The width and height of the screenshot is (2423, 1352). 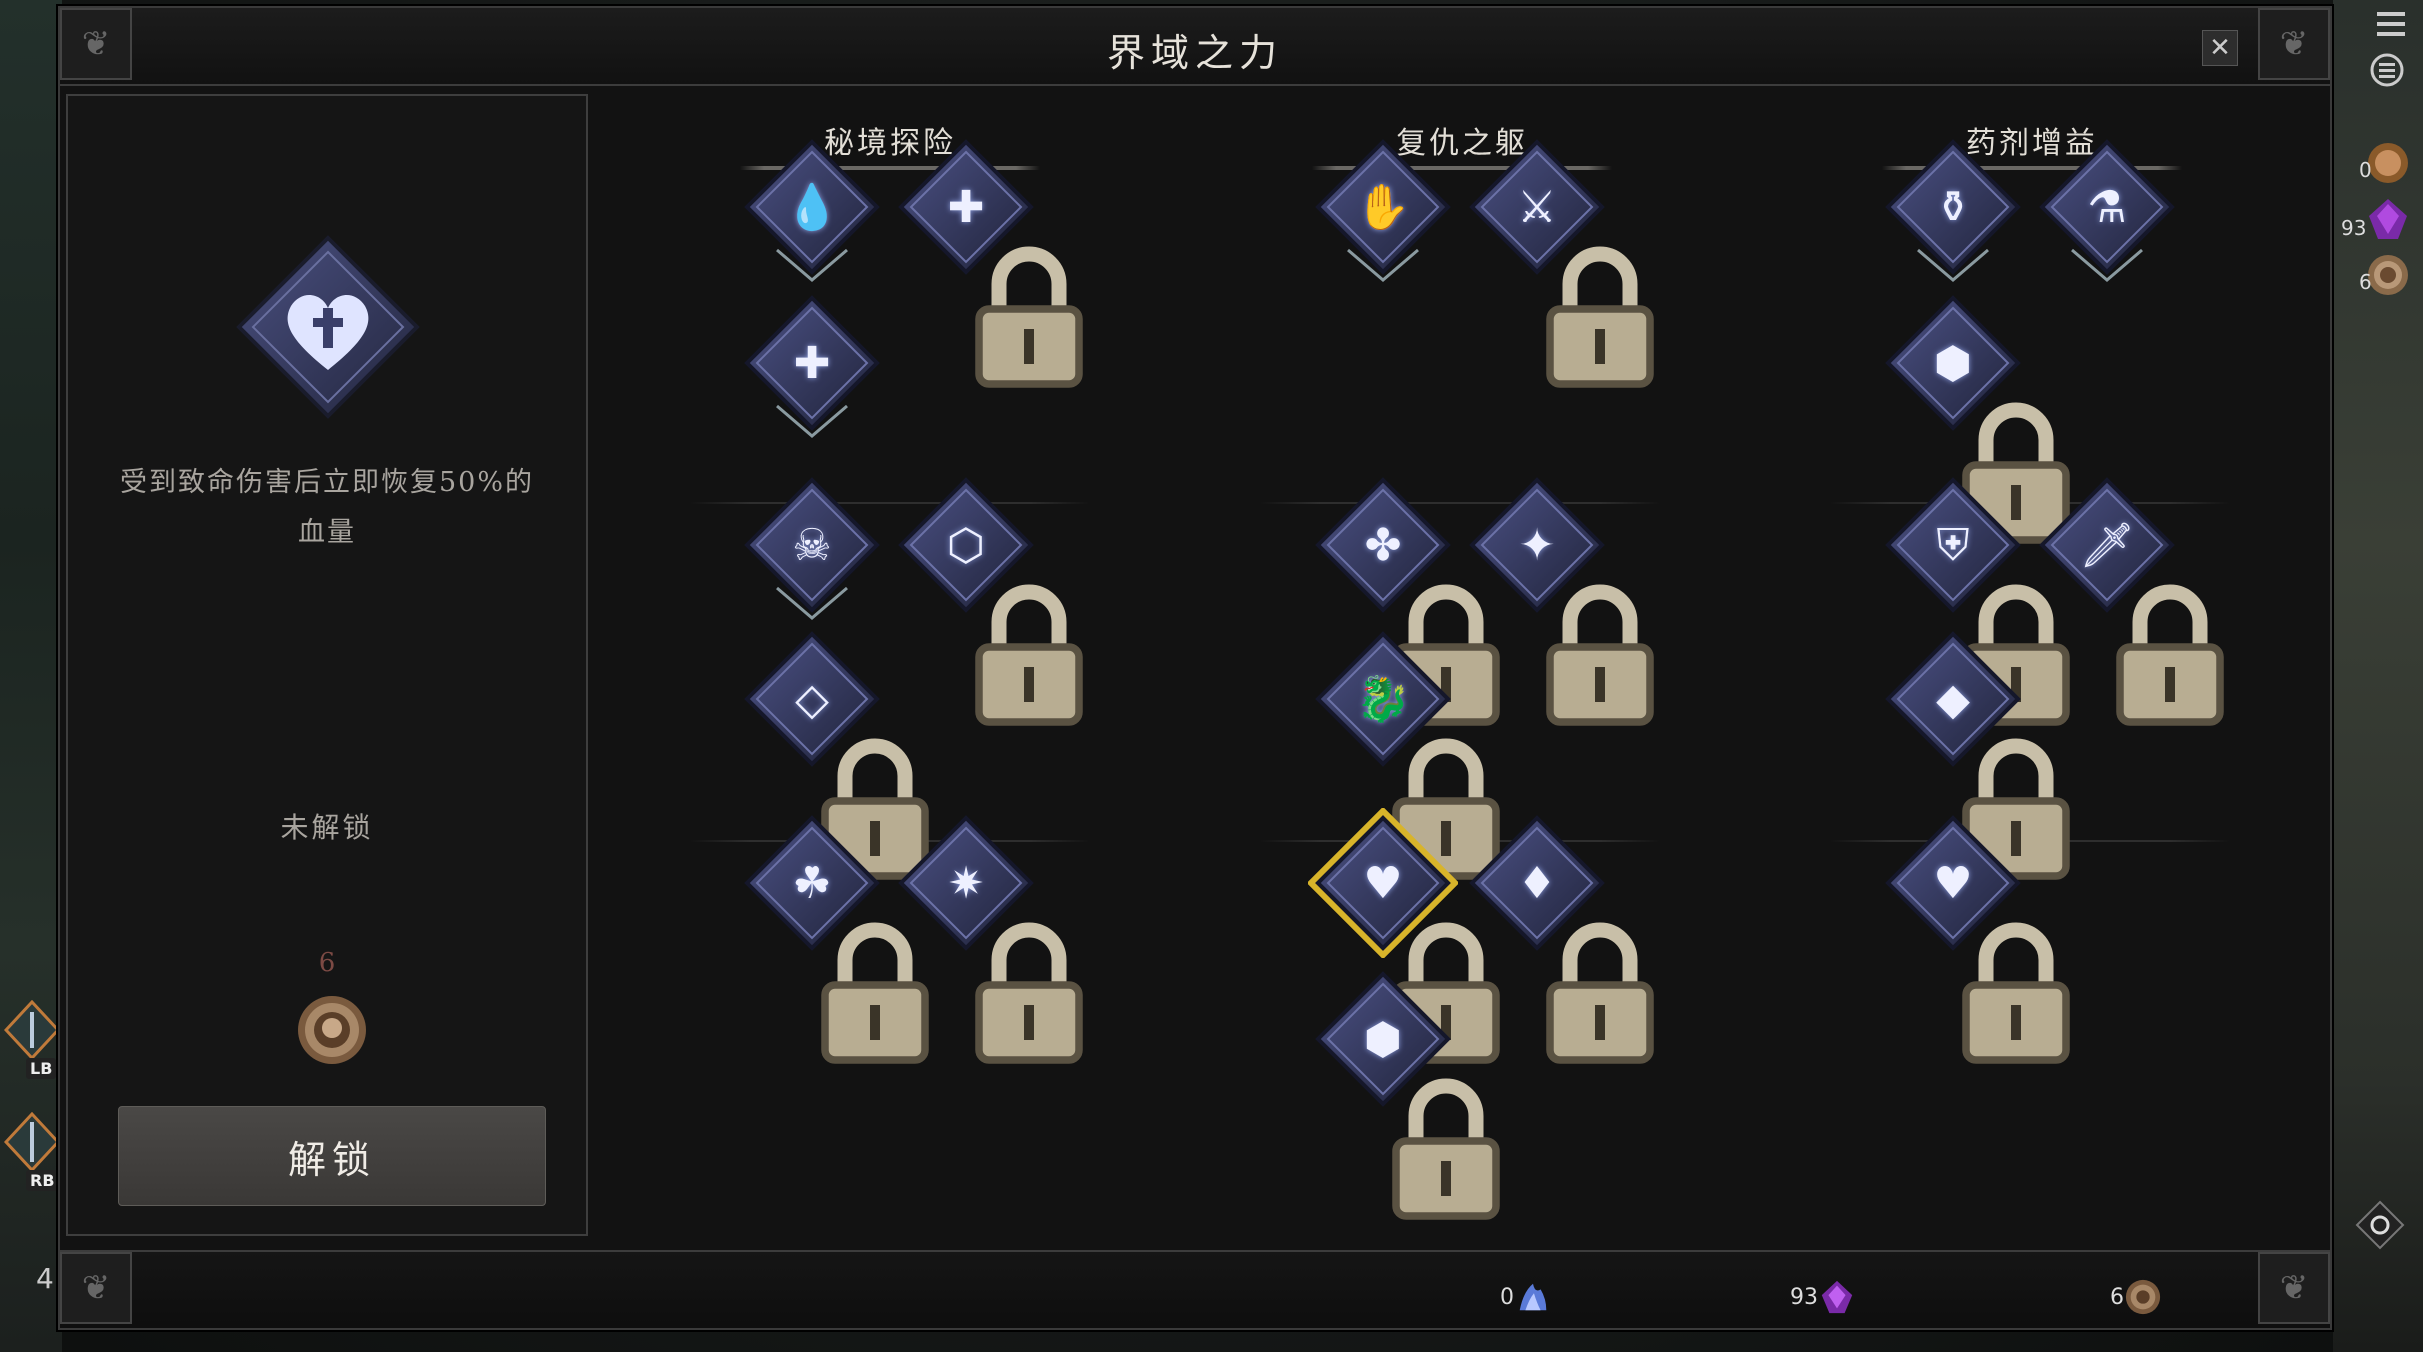 I want to click on skill-node: ♦, so click(x=1558, y=936).